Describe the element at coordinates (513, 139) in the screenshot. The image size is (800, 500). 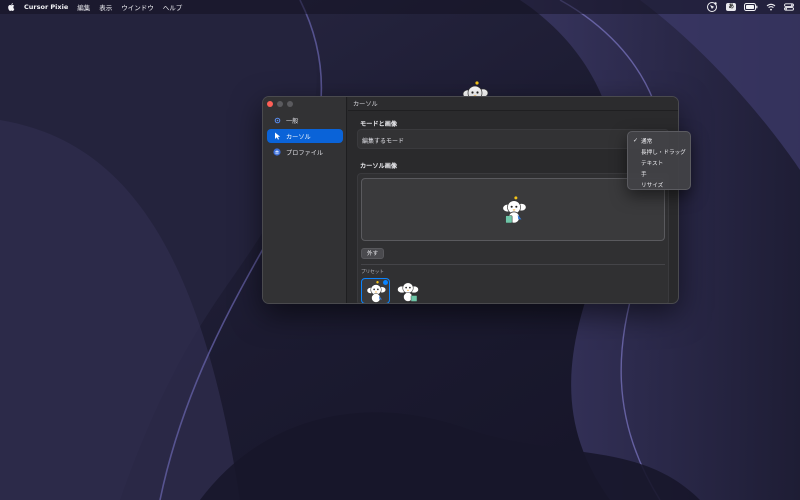
I see `edit-mode-row: 編集するモード` at that location.